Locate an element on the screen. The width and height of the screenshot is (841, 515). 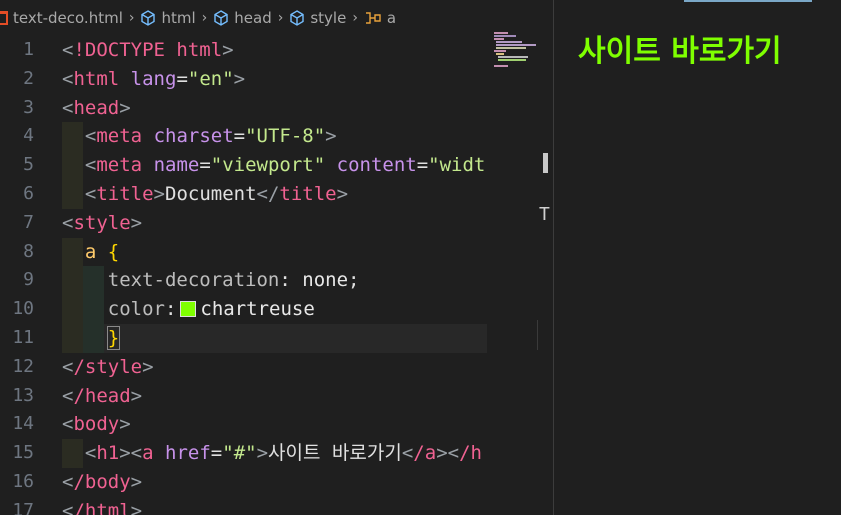
scrollbar-thumb is located at coordinates (545, 163).